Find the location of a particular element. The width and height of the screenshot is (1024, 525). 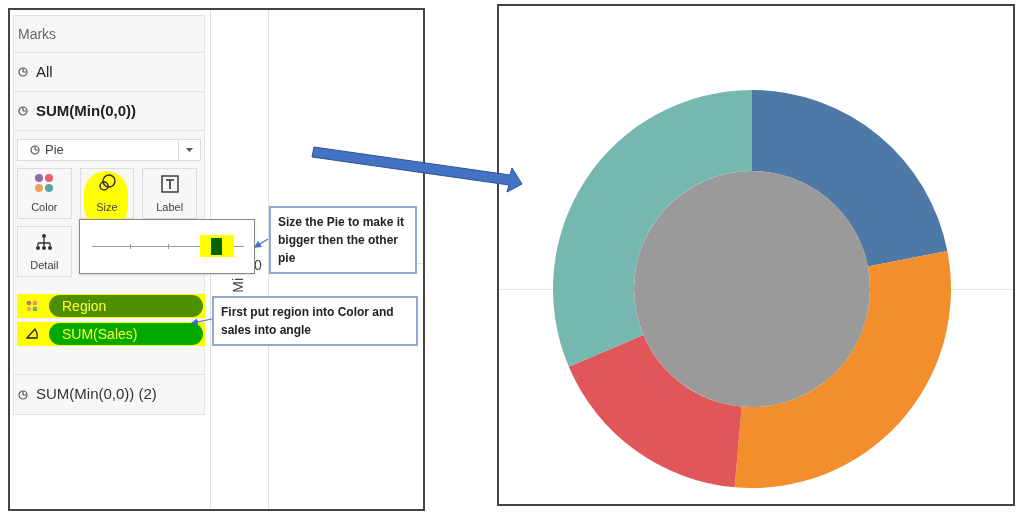

mark-card: Detail is located at coordinates (44, 251).